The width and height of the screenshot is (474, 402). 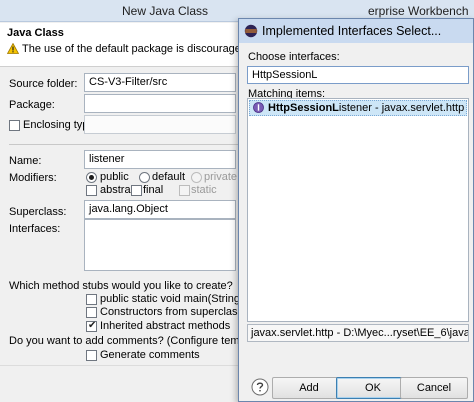 What do you see at coordinates (309, 388) in the screenshot?
I see `add-button: Add` at bounding box center [309, 388].